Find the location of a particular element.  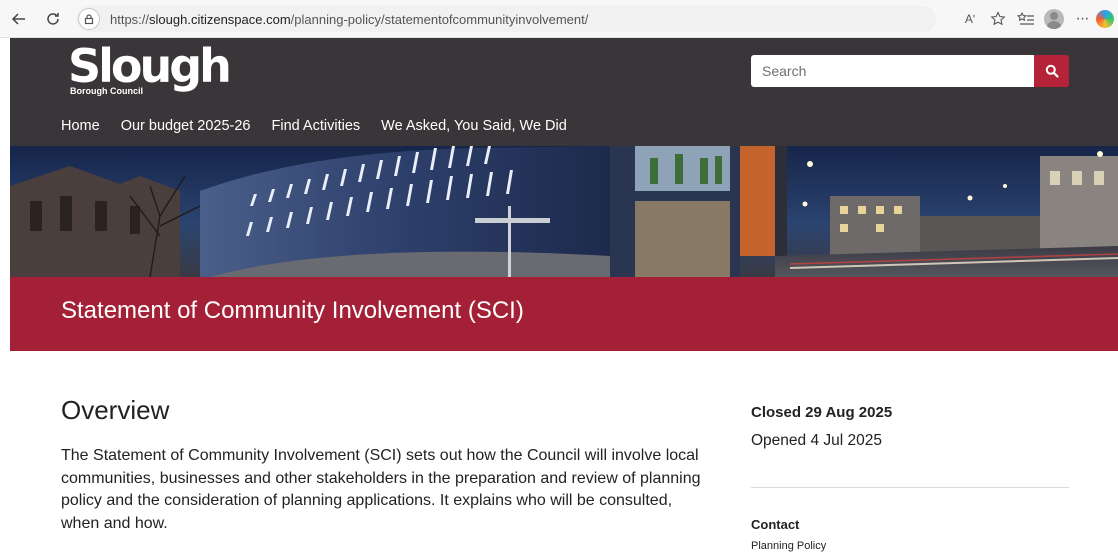

closed-date: Closed 29 Aug 2025 is located at coordinates (822, 412).